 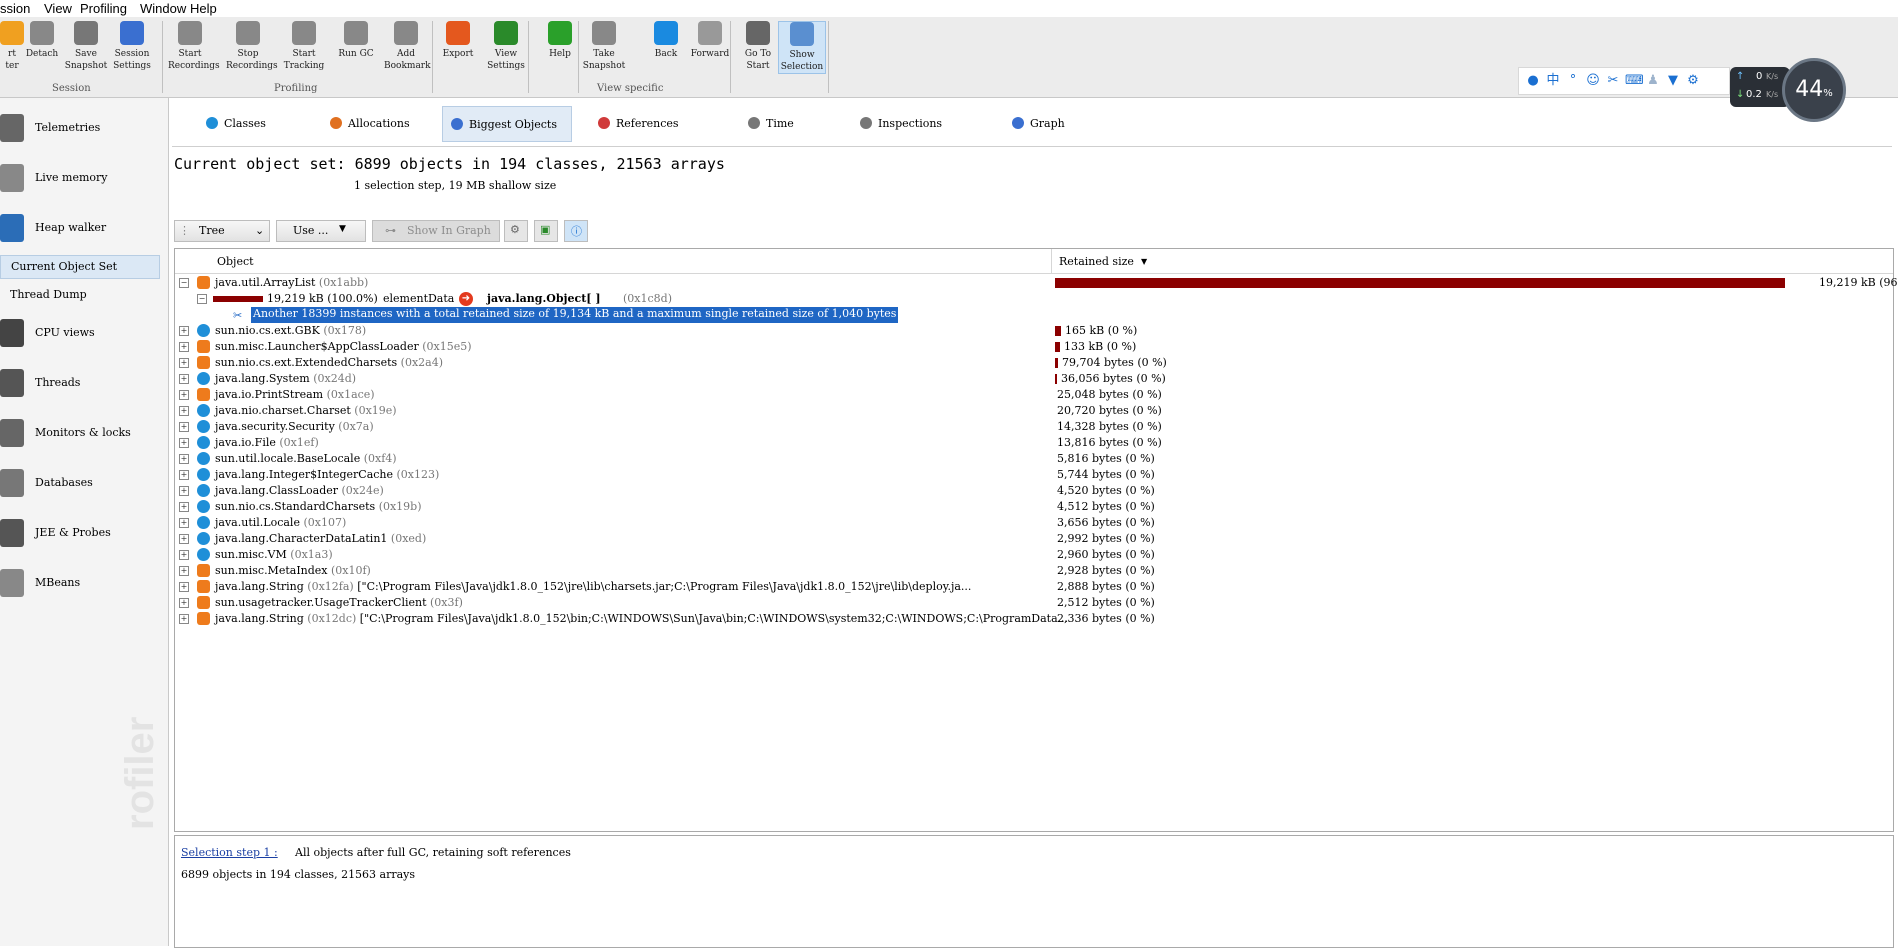 What do you see at coordinates (84, 178) in the screenshot?
I see `sidebar-item-live-memory: Live memory` at bounding box center [84, 178].